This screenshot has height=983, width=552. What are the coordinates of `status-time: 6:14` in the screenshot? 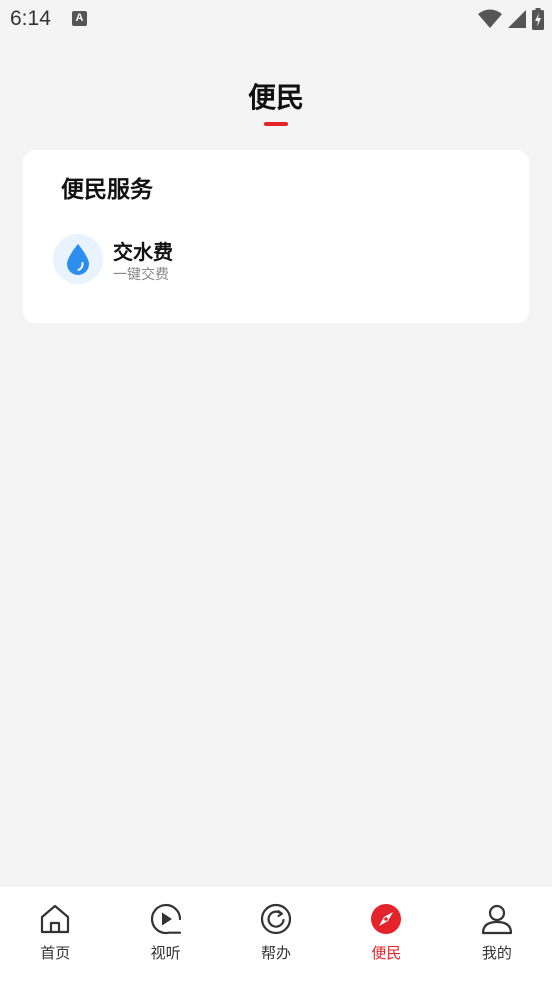 It's located at (30, 18).